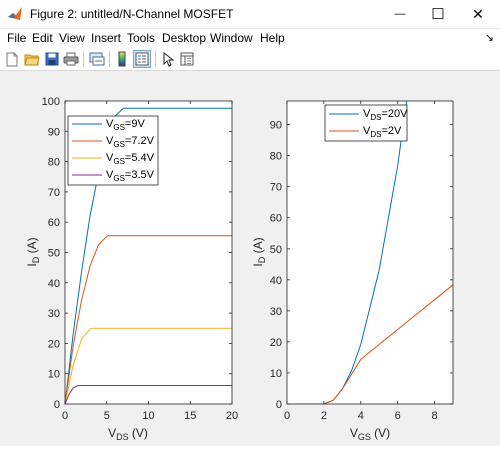 This screenshot has width=500, height=449. I want to click on left-ytick-label: 90, so click(54, 132).